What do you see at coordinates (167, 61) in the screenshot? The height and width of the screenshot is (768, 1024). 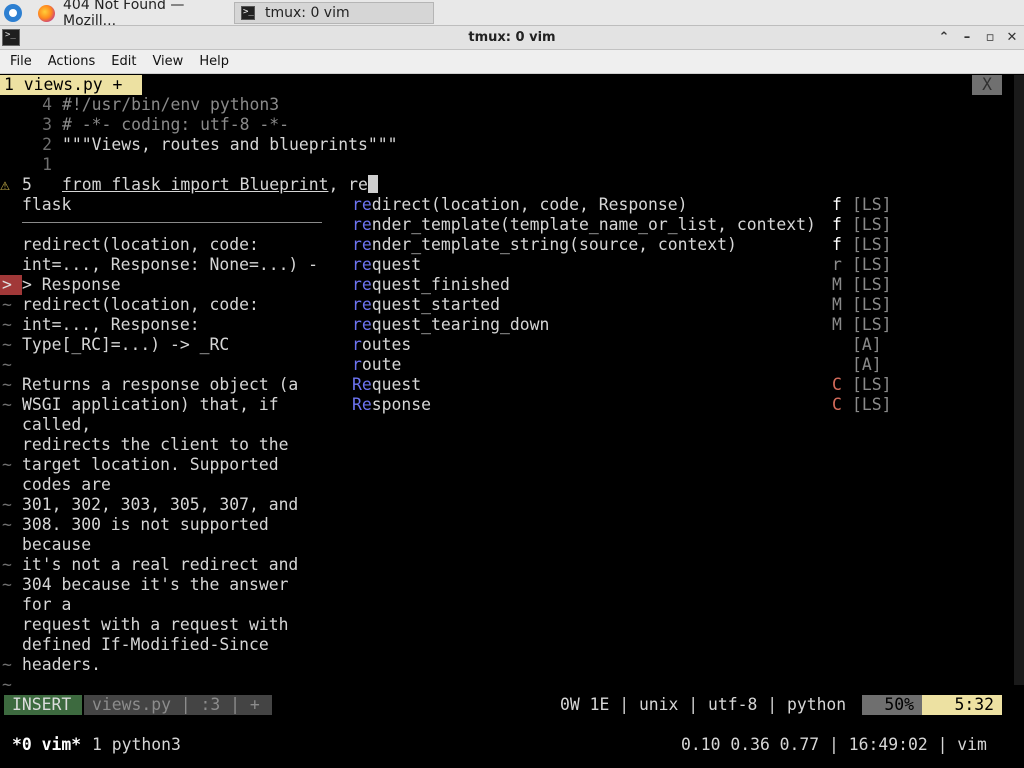 I see `menu-view: View` at bounding box center [167, 61].